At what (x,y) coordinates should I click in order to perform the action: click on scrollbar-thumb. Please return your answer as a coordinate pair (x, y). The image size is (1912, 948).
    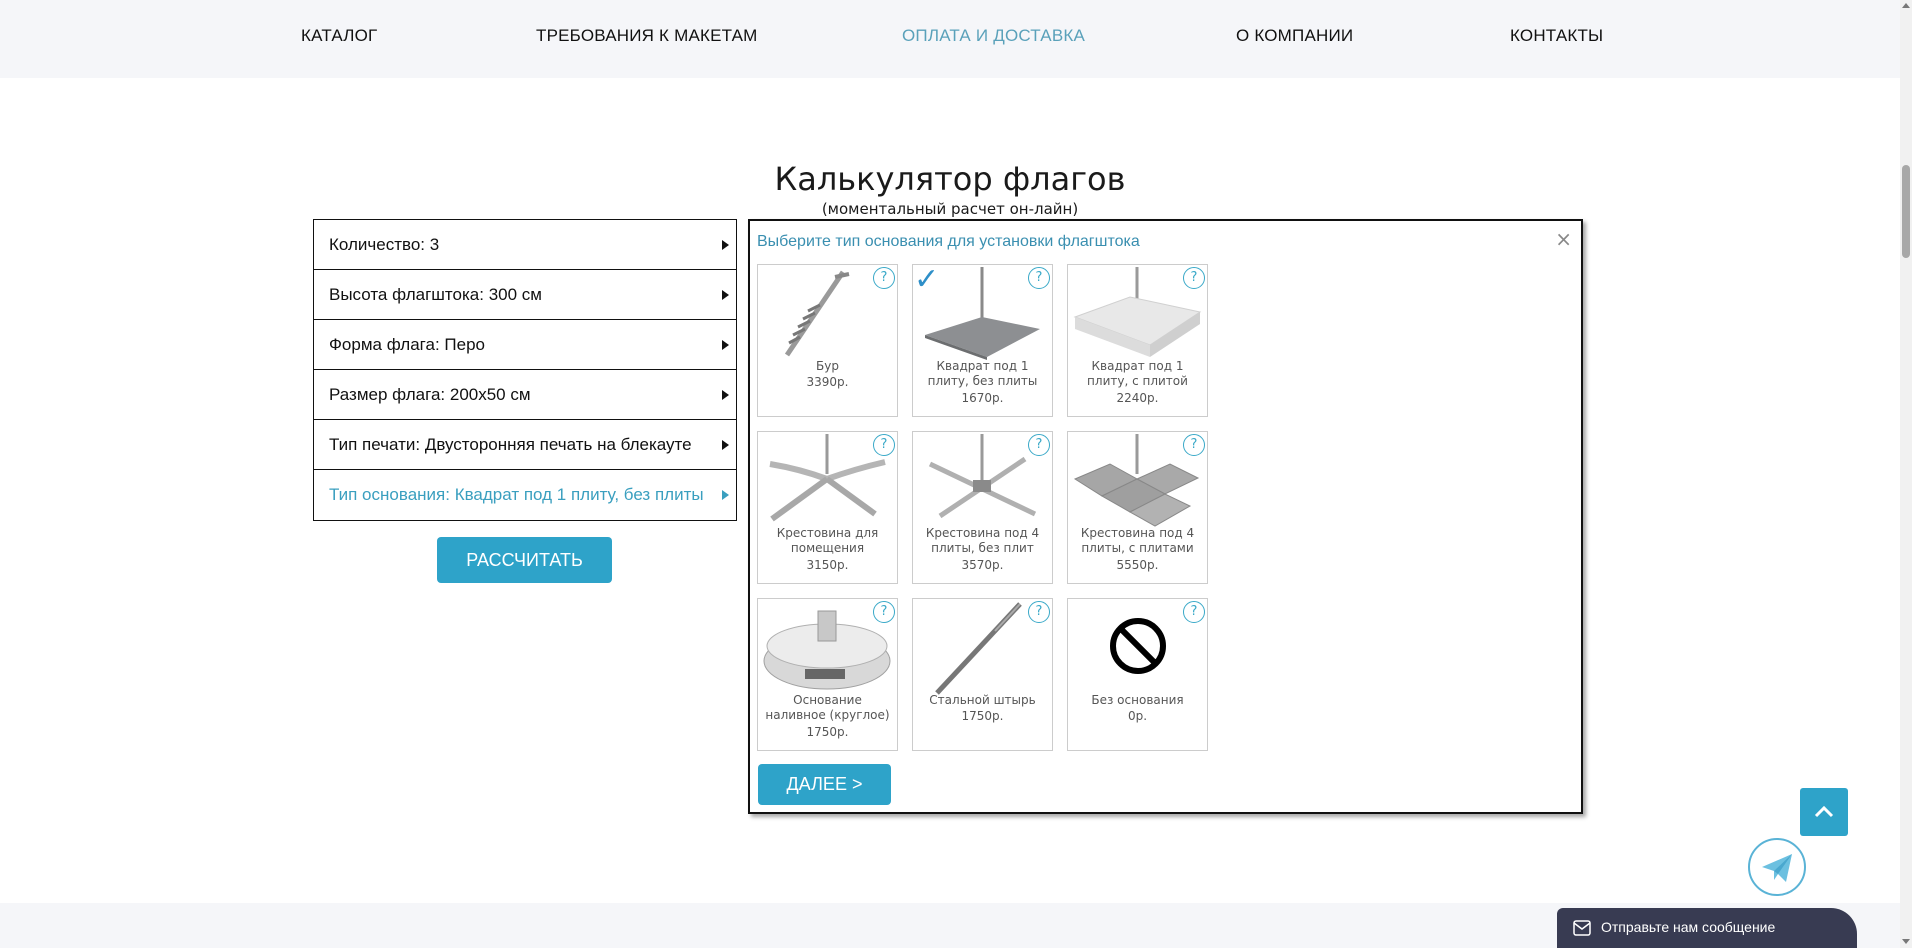
    Looking at the image, I should click on (1906, 211).